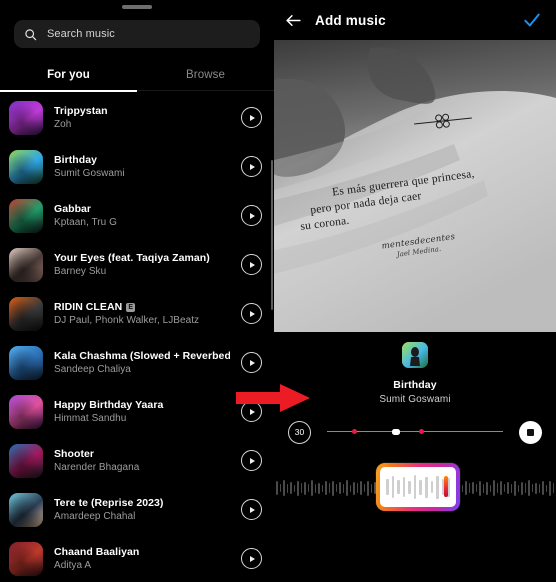 This screenshot has height=582, width=556. I want to click on song-row: Trippystan Zoh, so click(137, 117).